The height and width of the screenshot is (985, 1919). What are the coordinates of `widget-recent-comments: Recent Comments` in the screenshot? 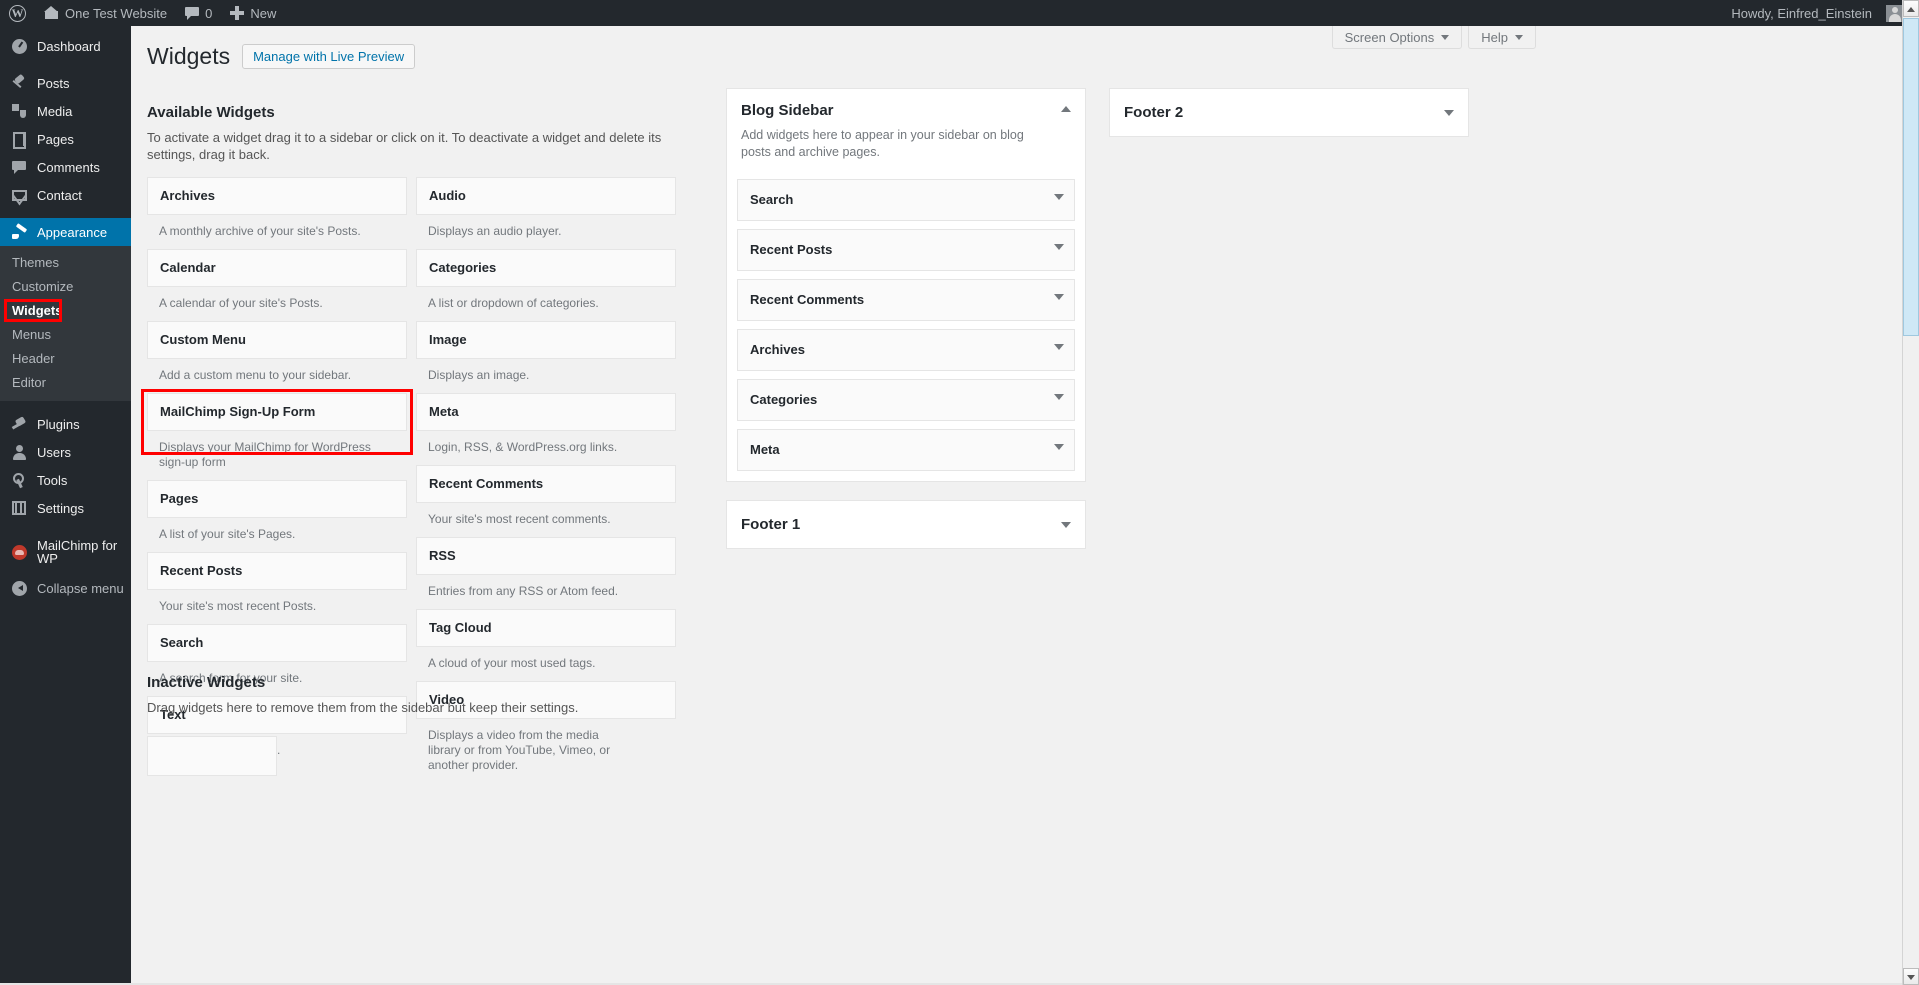 It's located at (546, 484).